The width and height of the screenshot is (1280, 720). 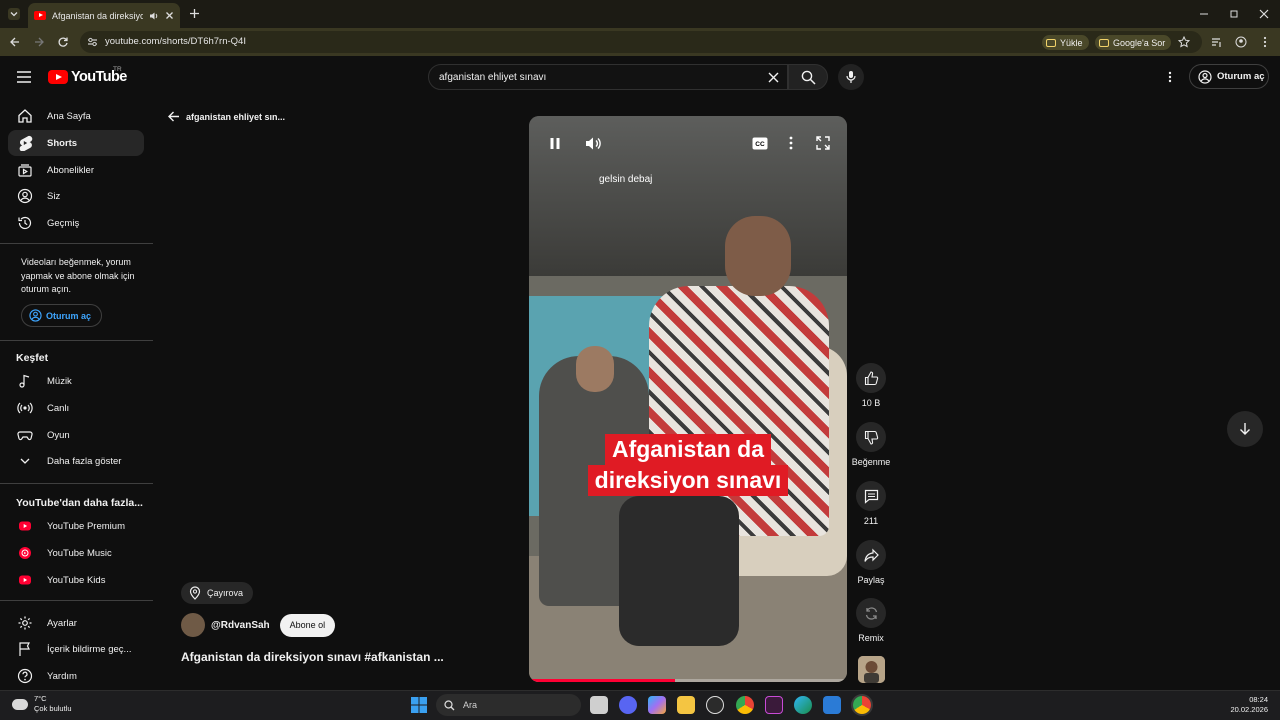 I want to click on you-icon, so click(x=25, y=196).